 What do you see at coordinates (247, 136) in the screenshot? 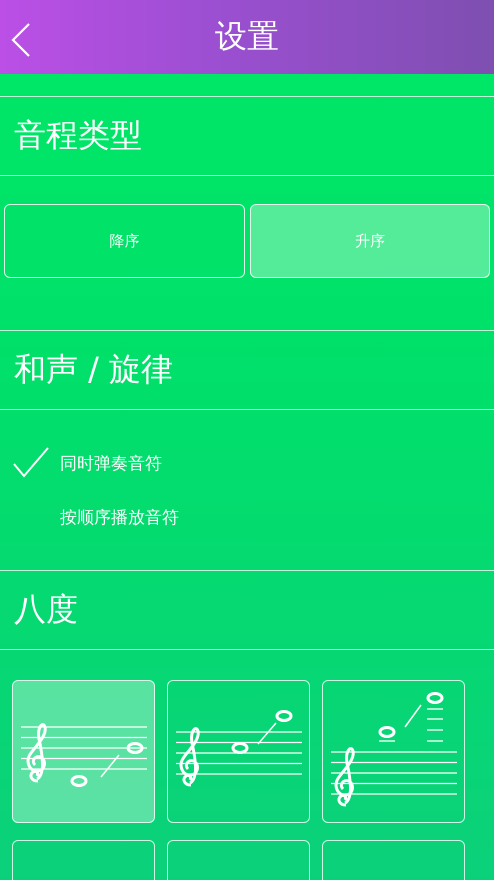
I see `section-title: 音程类型` at bounding box center [247, 136].